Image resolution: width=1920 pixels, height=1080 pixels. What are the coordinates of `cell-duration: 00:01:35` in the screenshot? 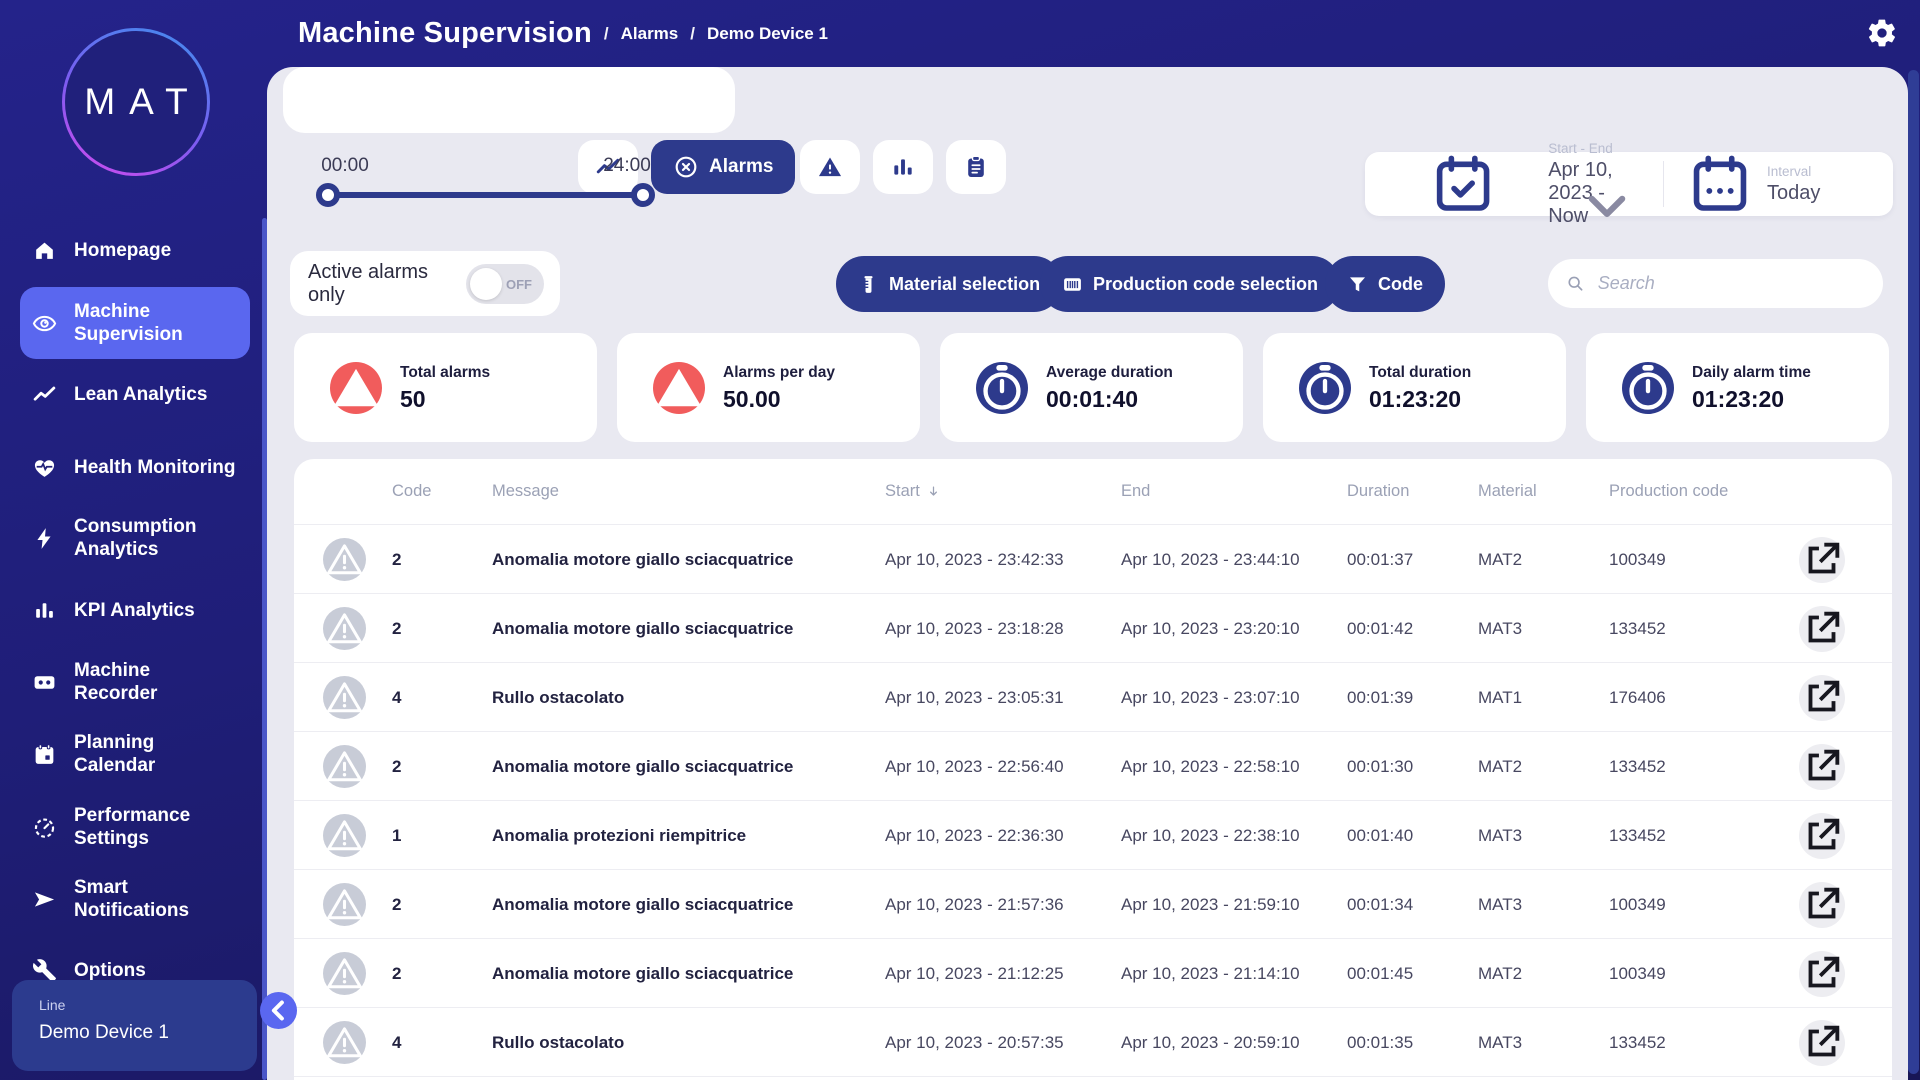 It's located at (1380, 1042).